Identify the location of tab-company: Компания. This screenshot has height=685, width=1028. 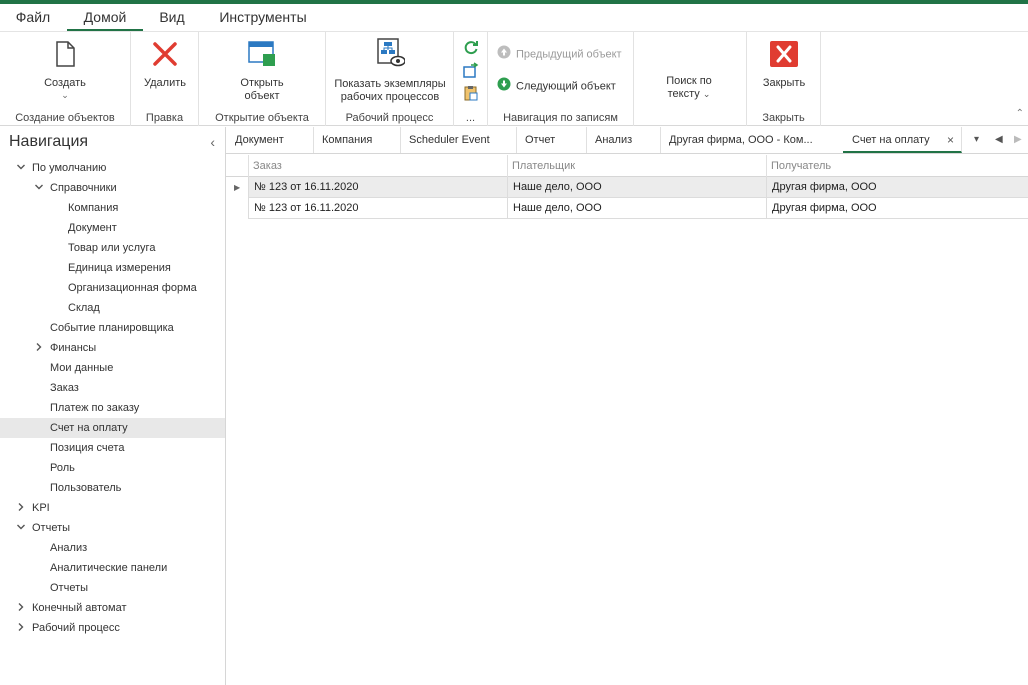
(357, 140).